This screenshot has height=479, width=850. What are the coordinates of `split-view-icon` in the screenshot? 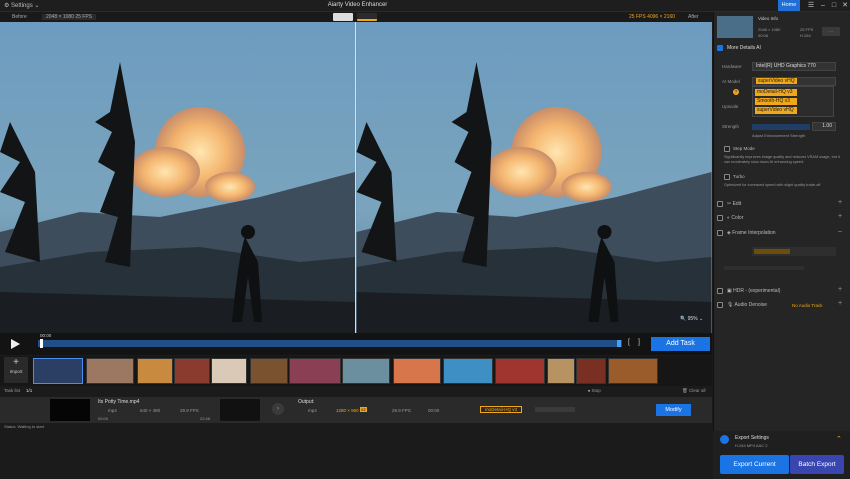 It's located at (343, 17).